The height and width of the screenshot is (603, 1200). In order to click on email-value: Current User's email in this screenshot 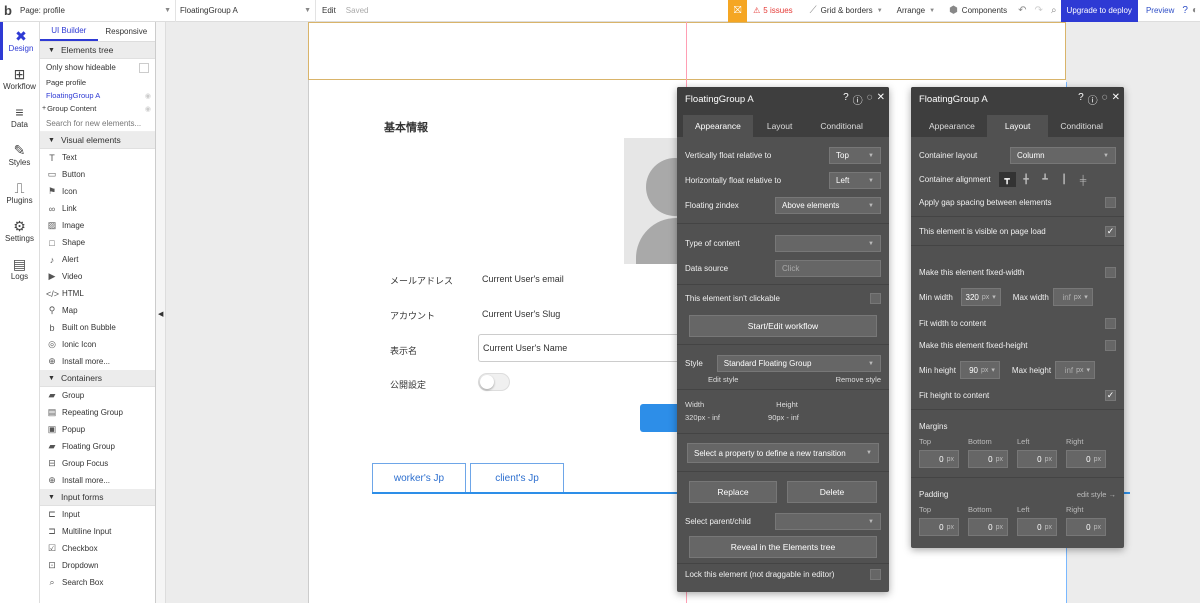, I will do `click(523, 279)`.